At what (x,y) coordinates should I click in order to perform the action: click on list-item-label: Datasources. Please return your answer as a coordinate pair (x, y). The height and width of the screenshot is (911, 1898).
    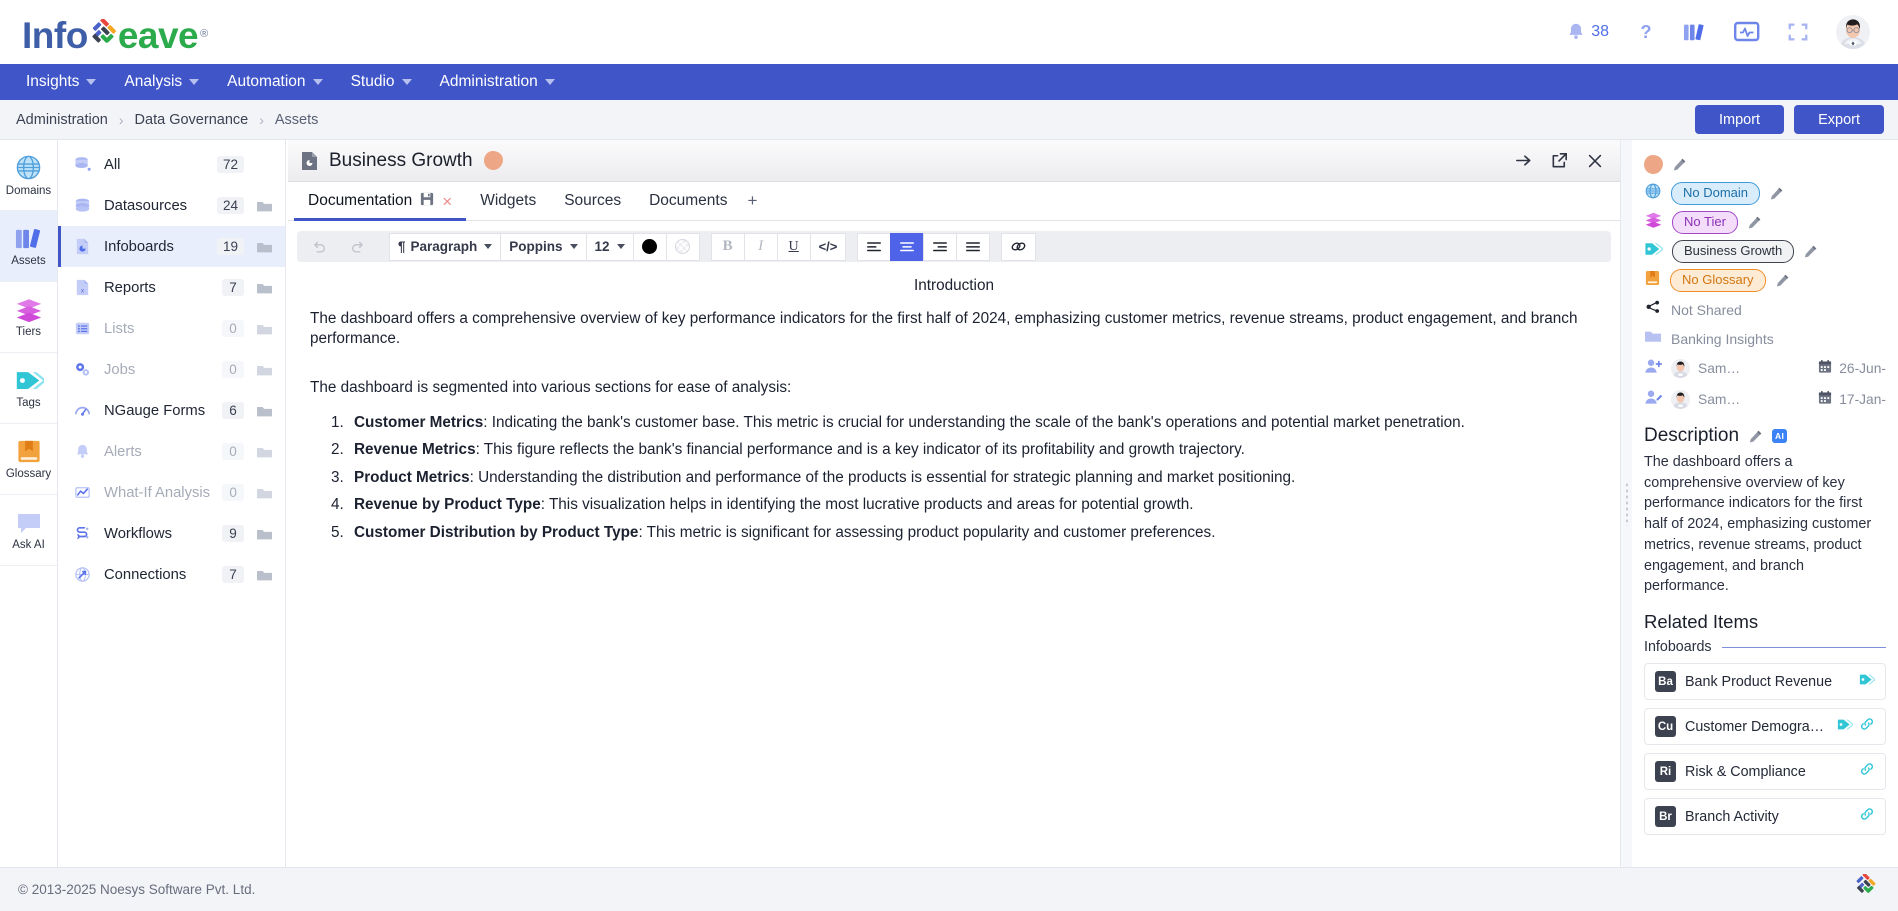
    Looking at the image, I should click on (146, 205).